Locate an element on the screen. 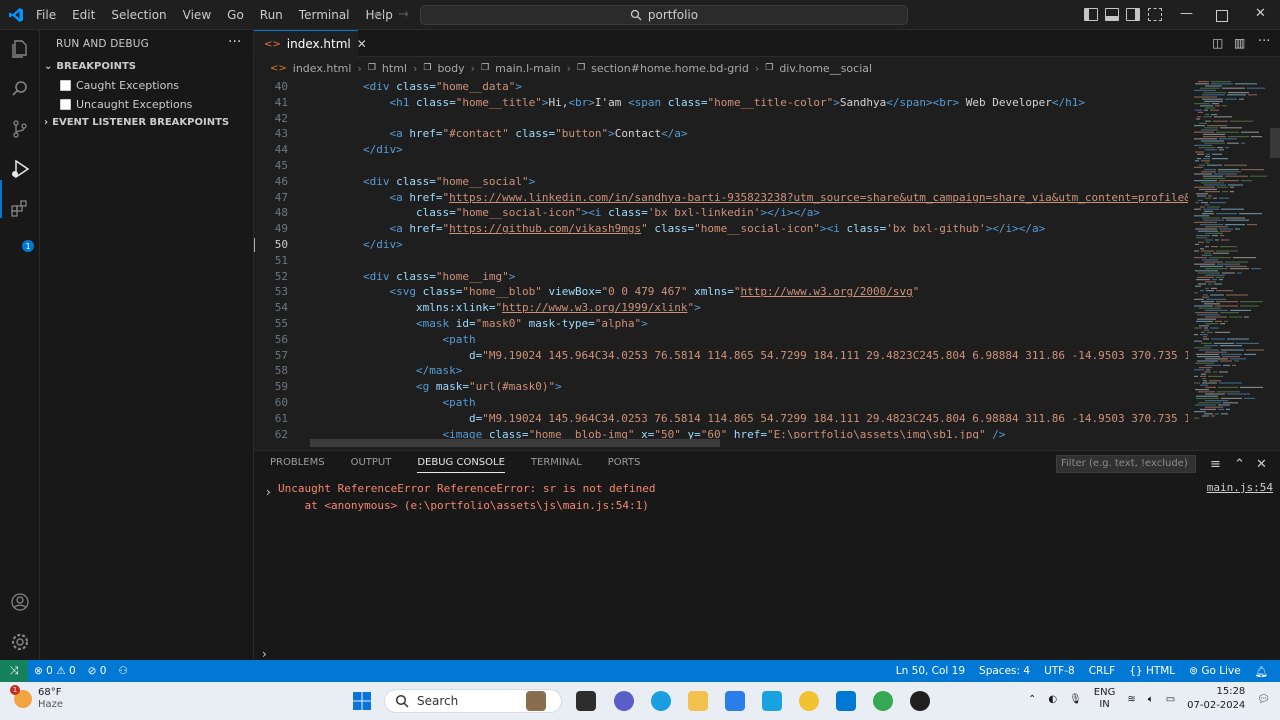  go-live-button: ⊚ Go Live is located at coordinates (1215, 671).